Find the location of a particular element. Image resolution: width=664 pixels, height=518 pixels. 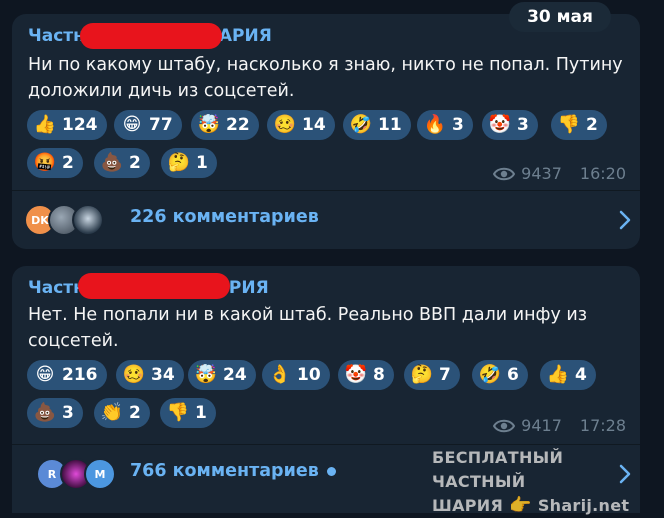

ok-hand-icon: 👌 is located at coordinates (280, 374).